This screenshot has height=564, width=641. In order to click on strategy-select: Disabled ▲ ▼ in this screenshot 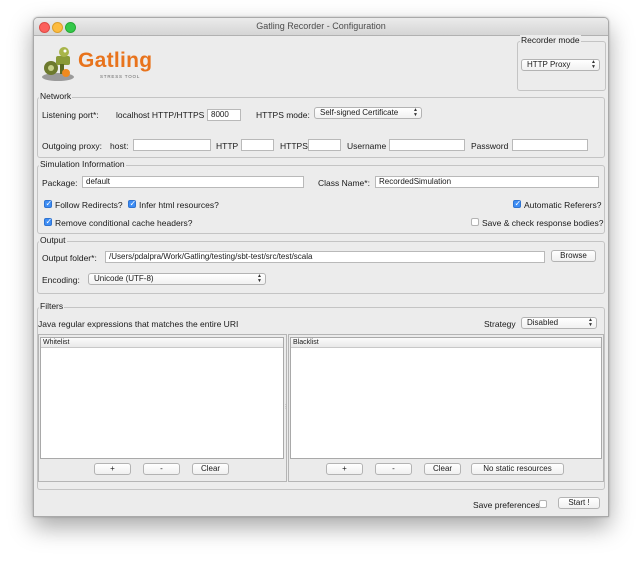, I will do `click(559, 323)`.